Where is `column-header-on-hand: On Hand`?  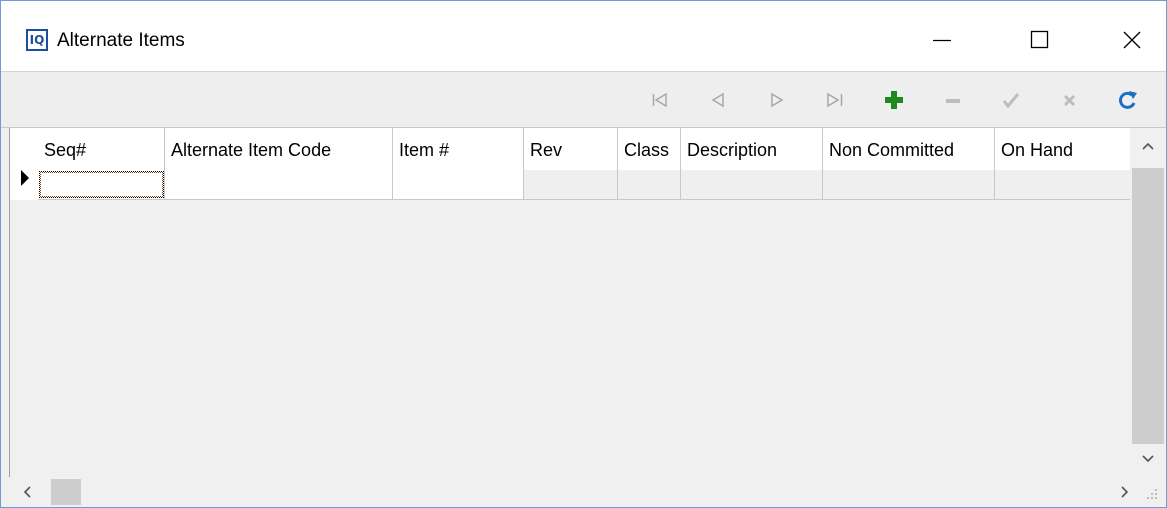 column-header-on-hand: On Hand is located at coordinates (1065, 149).